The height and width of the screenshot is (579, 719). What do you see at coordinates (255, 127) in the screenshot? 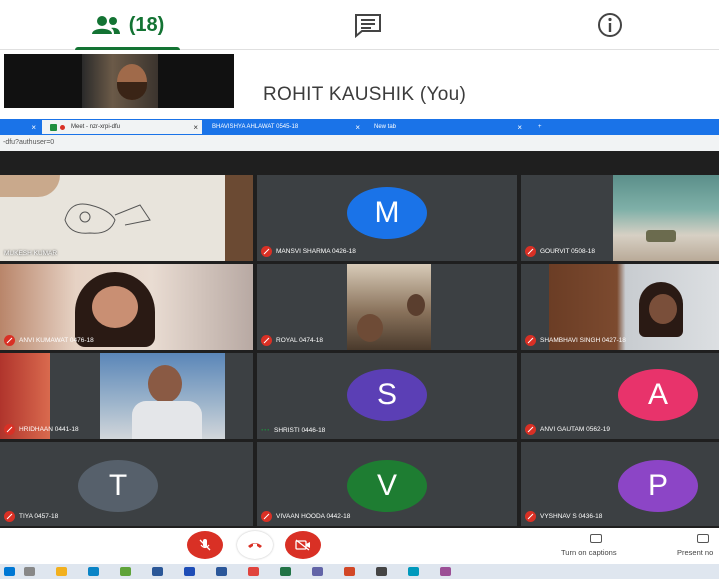
I see `browser-tab-label: BHAVISHYA AHLAWAT 0545-18` at bounding box center [255, 127].